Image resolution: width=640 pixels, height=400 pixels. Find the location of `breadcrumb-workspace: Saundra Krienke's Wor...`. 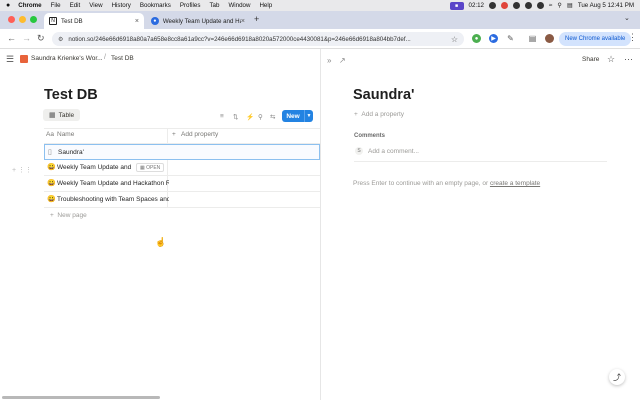

breadcrumb-workspace: Saundra Krienke's Wor... is located at coordinates (67, 58).